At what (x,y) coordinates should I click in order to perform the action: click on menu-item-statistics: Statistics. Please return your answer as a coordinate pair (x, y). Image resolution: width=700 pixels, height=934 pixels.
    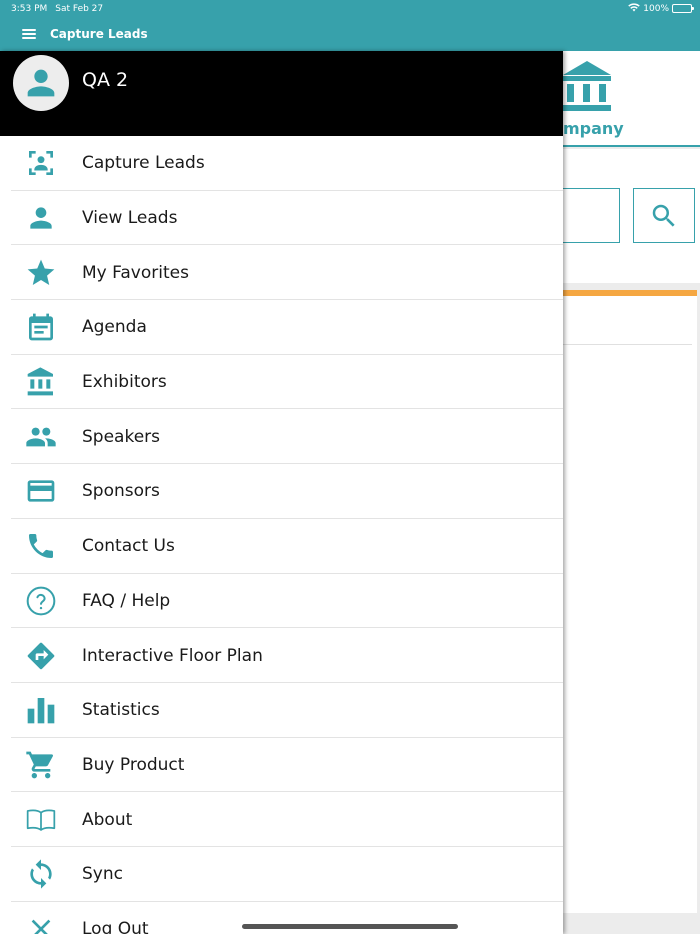
    Looking at the image, I should click on (281, 710).